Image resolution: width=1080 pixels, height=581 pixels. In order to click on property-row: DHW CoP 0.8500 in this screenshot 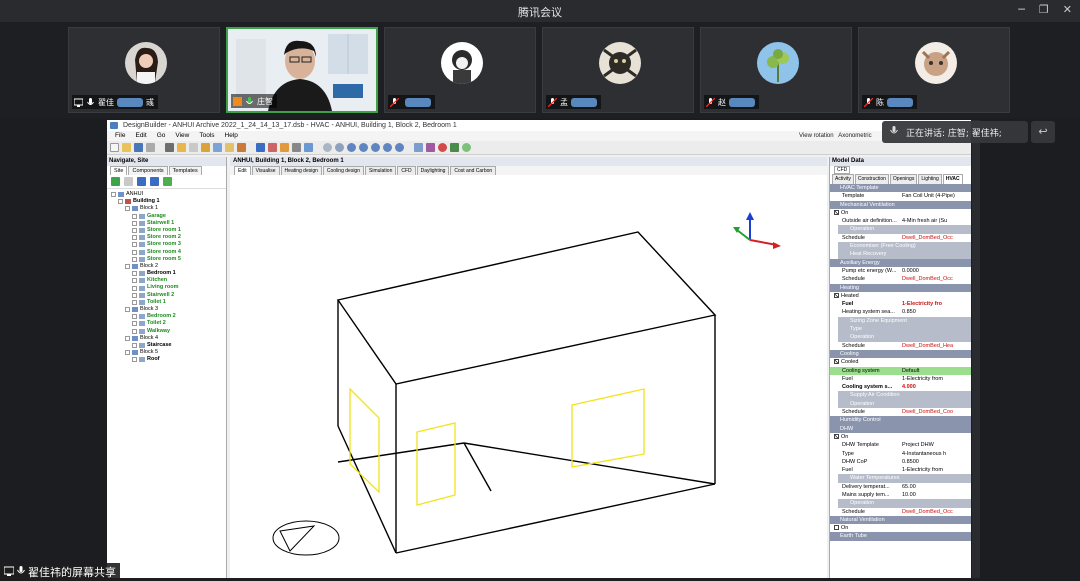, I will do `click(900, 462)`.